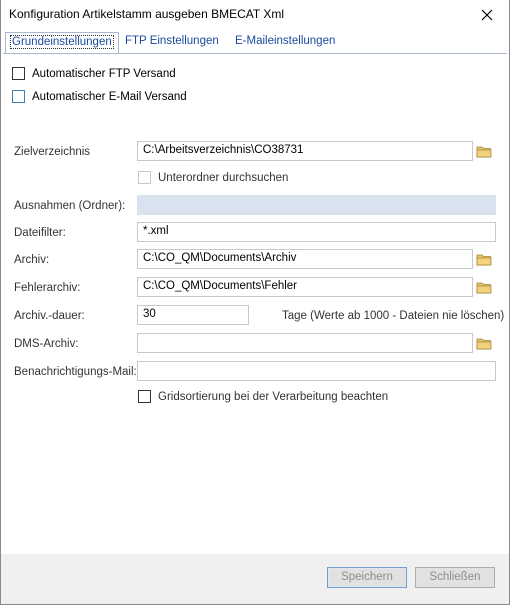  Describe the element at coordinates (104, 73) in the screenshot. I see `ftp-versand-label: Automatischer FTP Versand` at that location.